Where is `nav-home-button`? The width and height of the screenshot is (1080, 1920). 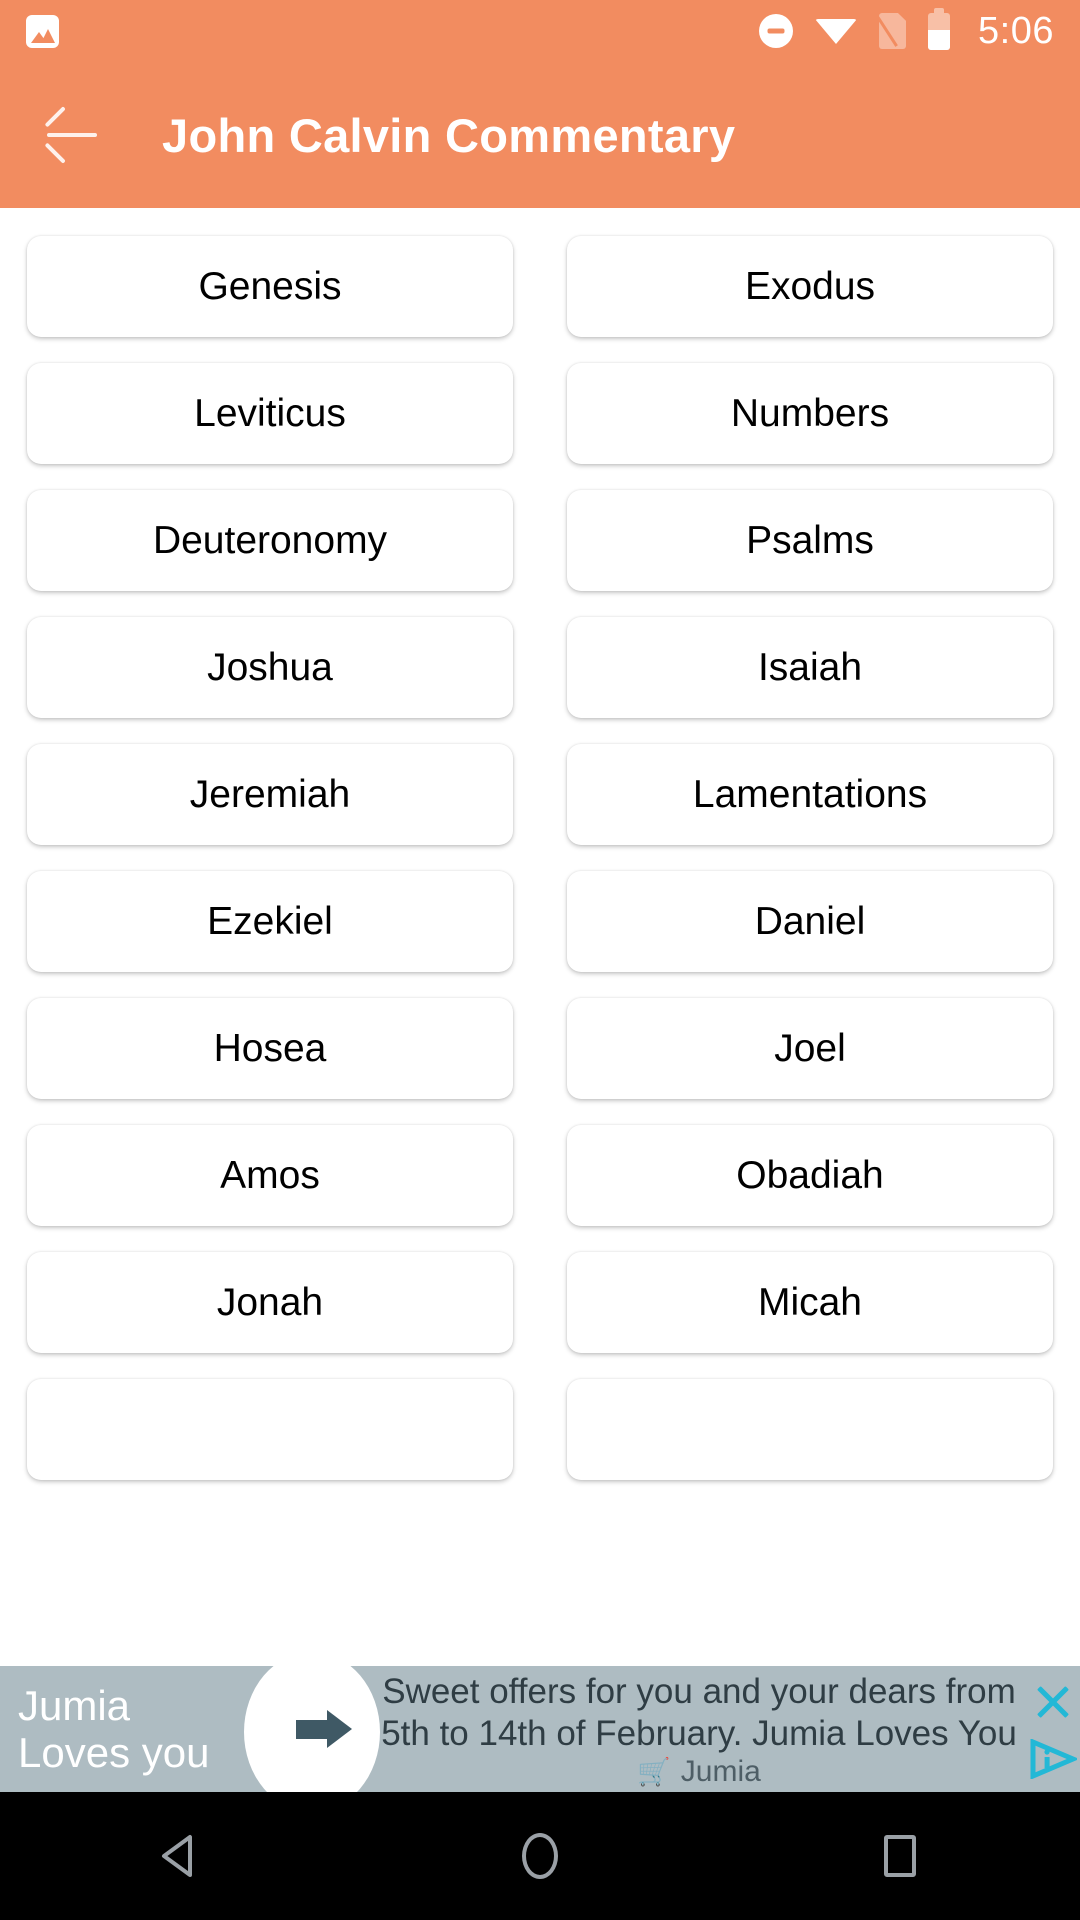
nav-home-button is located at coordinates (540, 1856).